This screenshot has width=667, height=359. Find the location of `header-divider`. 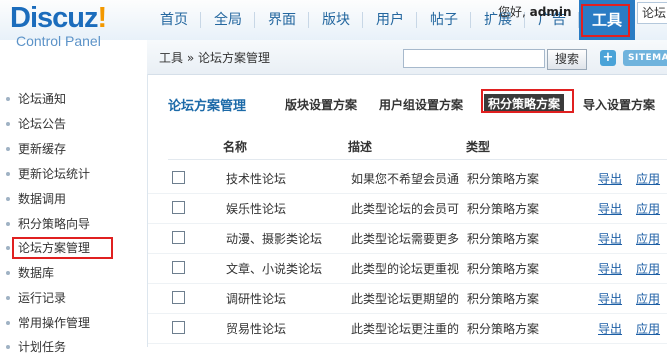

header-divider is located at coordinates (417, 159).